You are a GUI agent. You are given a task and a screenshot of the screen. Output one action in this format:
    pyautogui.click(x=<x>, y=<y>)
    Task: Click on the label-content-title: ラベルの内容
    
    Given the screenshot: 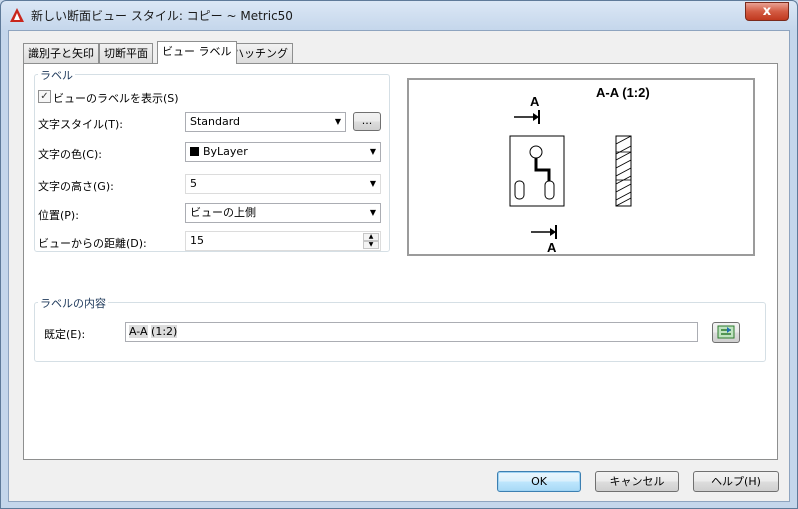 What is the action you would take?
    pyautogui.click(x=73, y=303)
    